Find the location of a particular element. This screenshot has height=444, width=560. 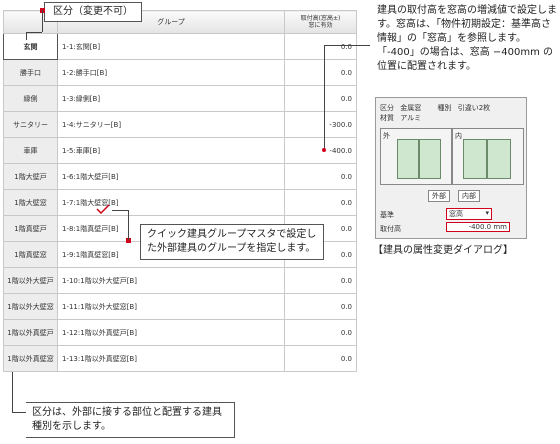

kubun-cell: 1階以外大壁窓 is located at coordinates (30, 306).